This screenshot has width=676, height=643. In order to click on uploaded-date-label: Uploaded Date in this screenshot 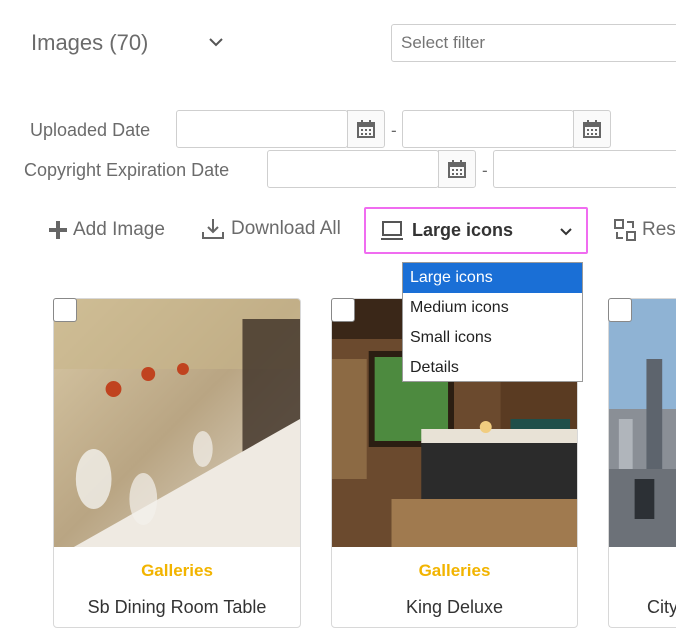, I will do `click(90, 130)`.